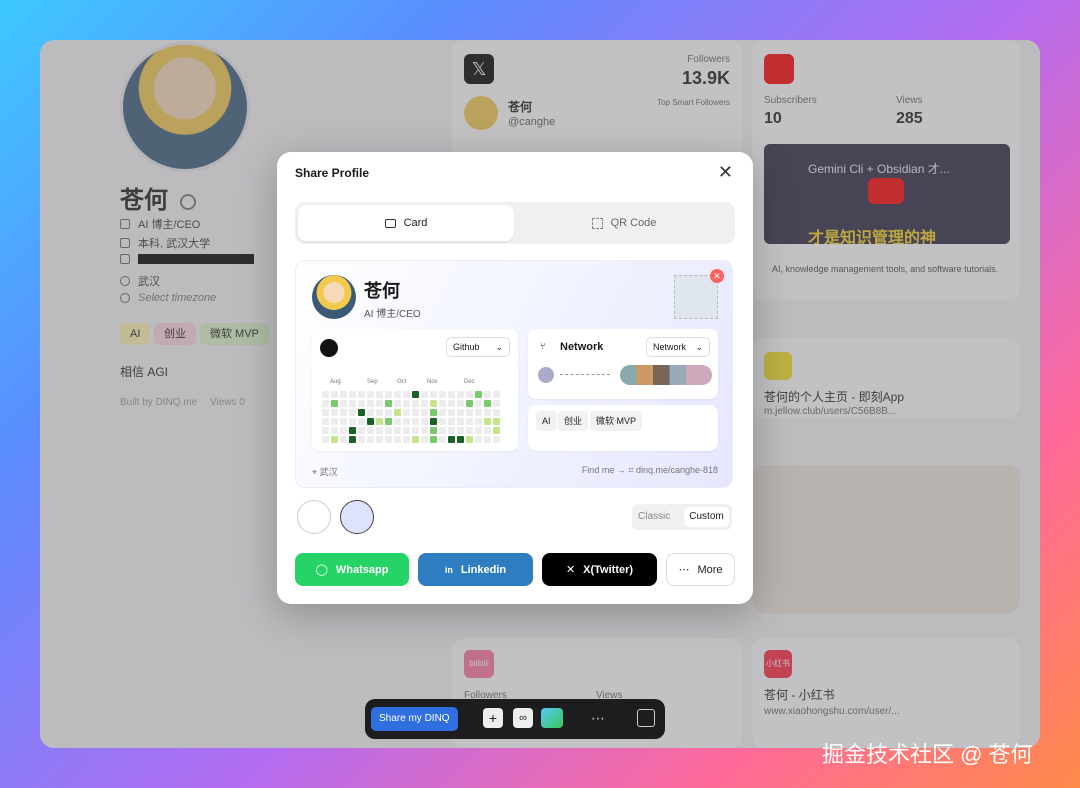 The image size is (1080, 788). I want to click on github-icon, so click(329, 348).